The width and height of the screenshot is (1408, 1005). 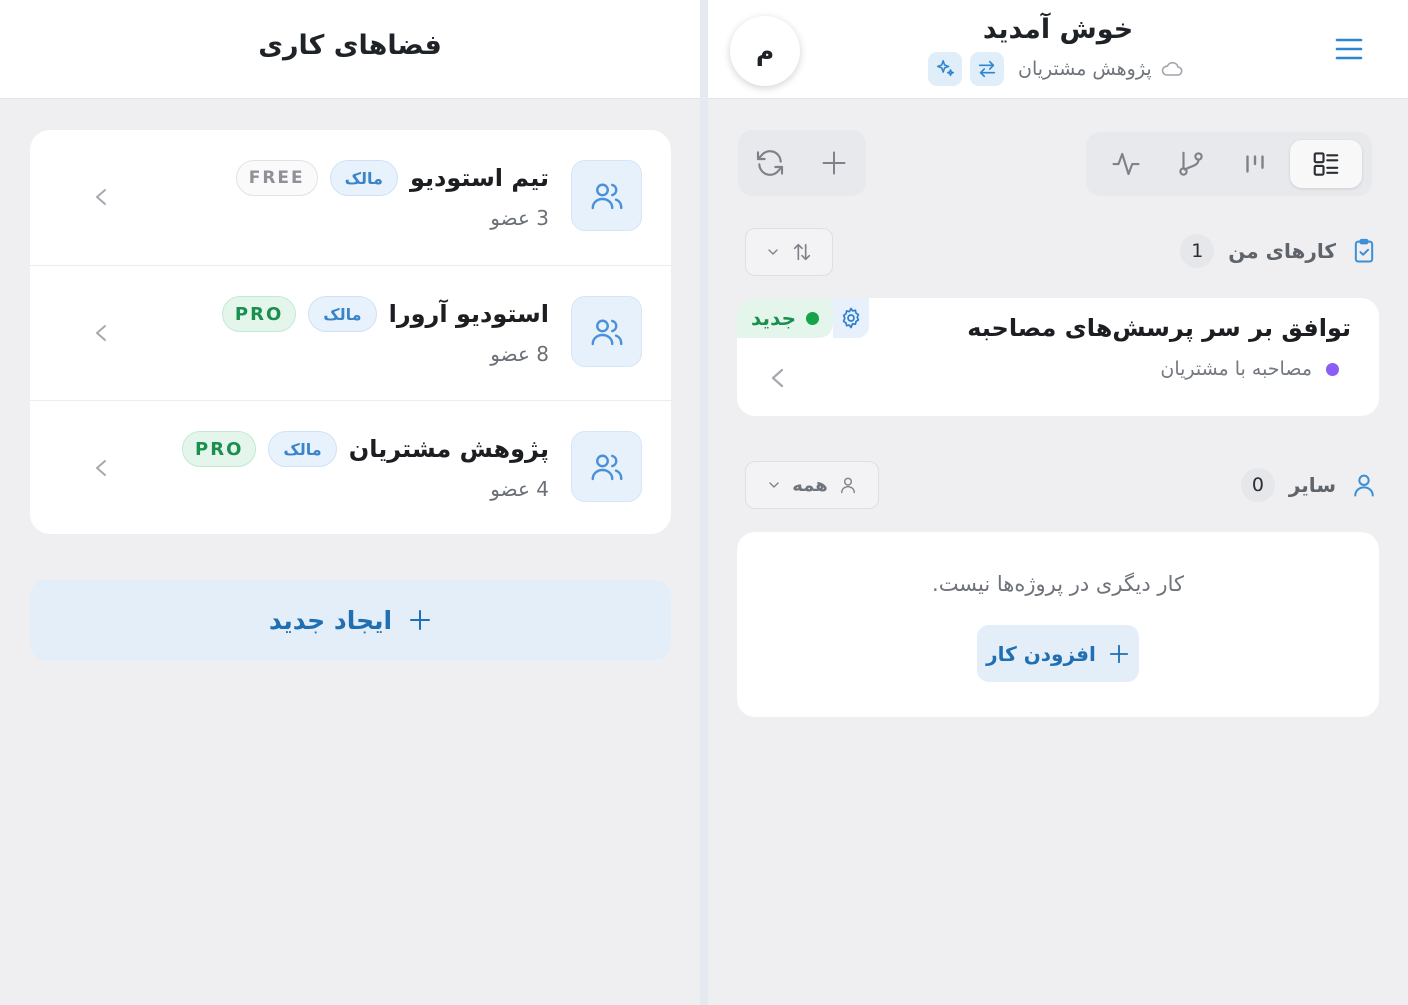 I want to click on sort-arrows-icon, so click(x=802, y=252).